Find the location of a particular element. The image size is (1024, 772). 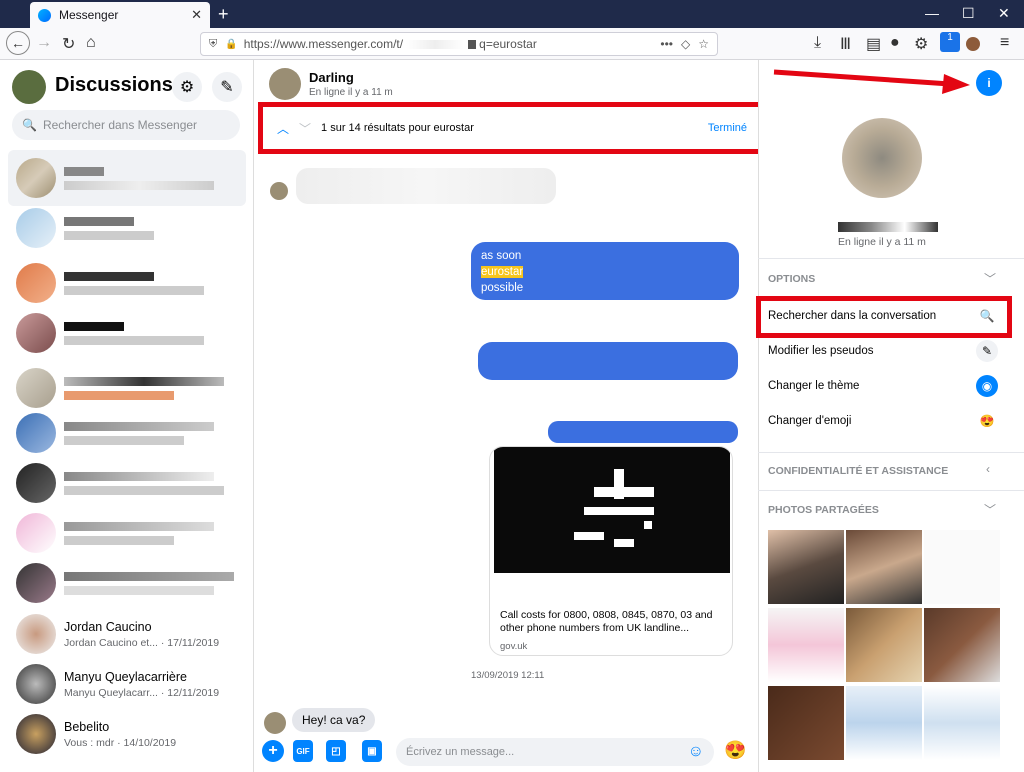

conversation-preview: Jordan Caucino et... · 17/11/2019 is located at coordinates (142, 642).